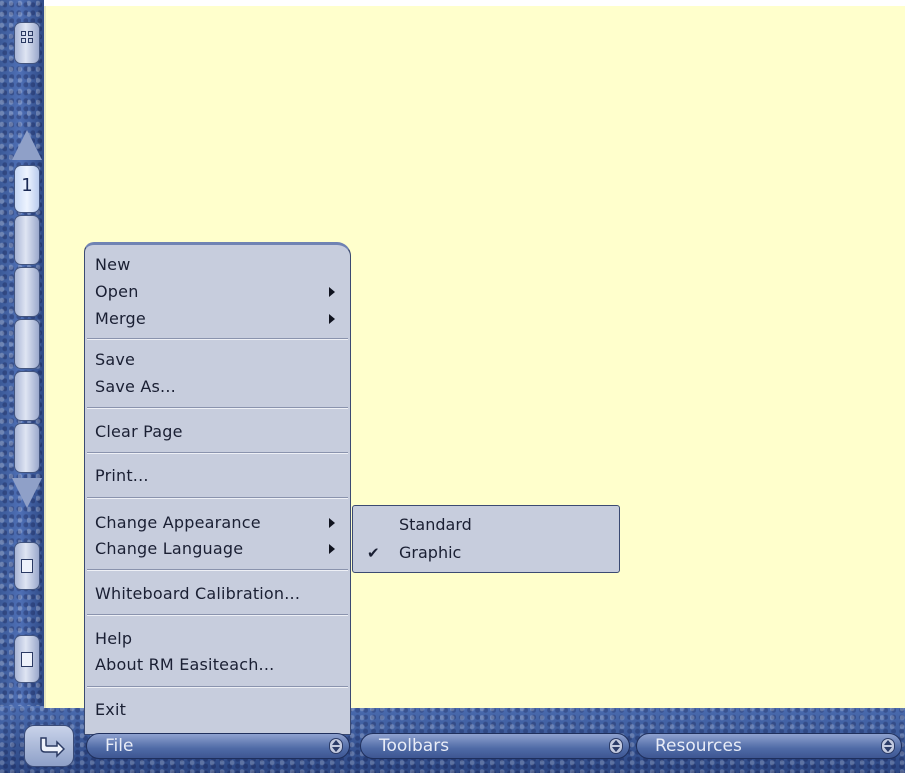 The width and height of the screenshot is (905, 773). Describe the element at coordinates (220, 432) in the screenshot. I see `menu-item-clear-page: Clear Page` at that location.